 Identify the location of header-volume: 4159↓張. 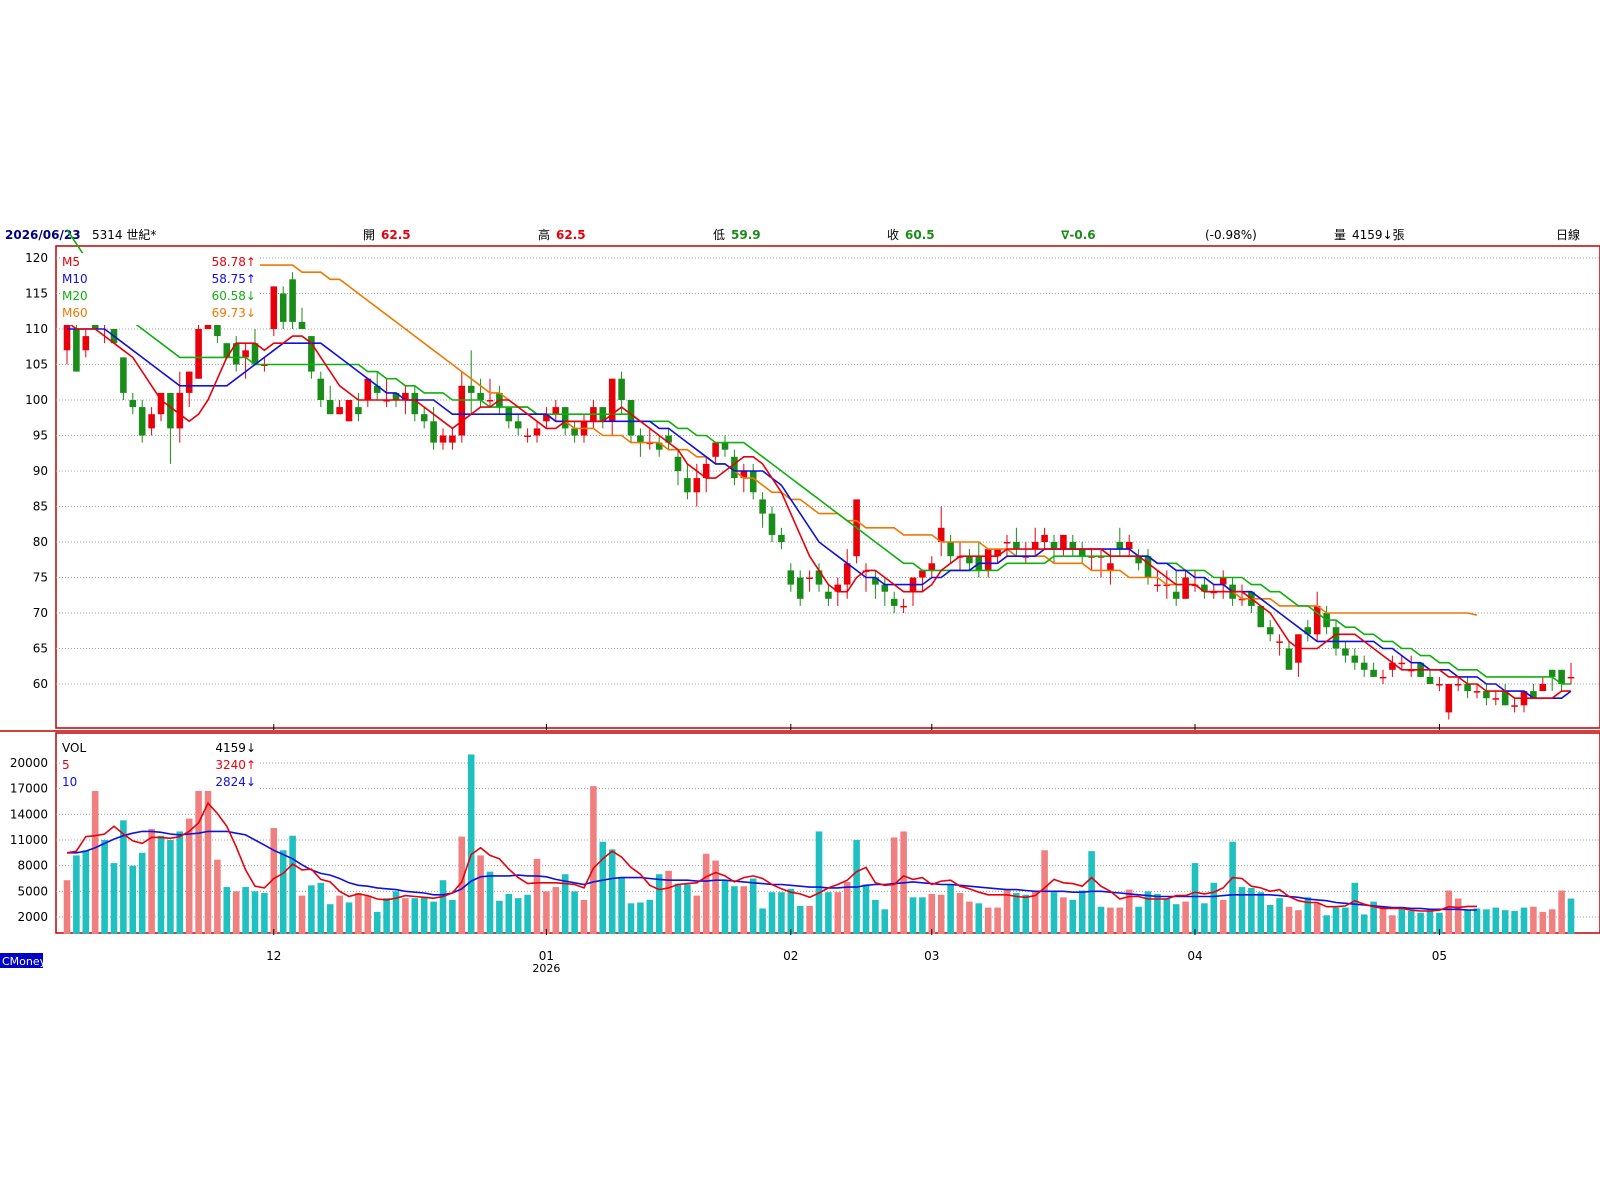
(1378, 235).